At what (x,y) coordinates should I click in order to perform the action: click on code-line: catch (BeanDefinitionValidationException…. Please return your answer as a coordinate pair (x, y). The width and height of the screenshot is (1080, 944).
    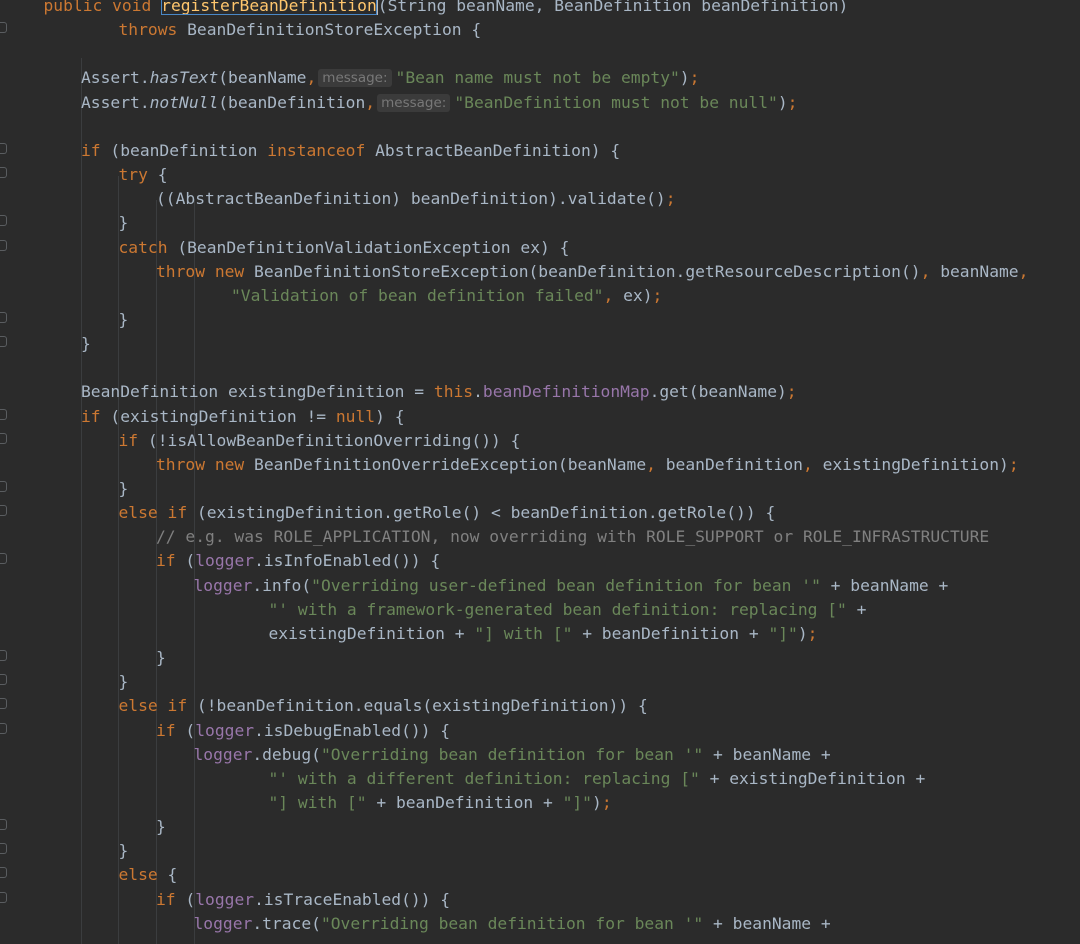
    Looking at the image, I should click on (344, 248).